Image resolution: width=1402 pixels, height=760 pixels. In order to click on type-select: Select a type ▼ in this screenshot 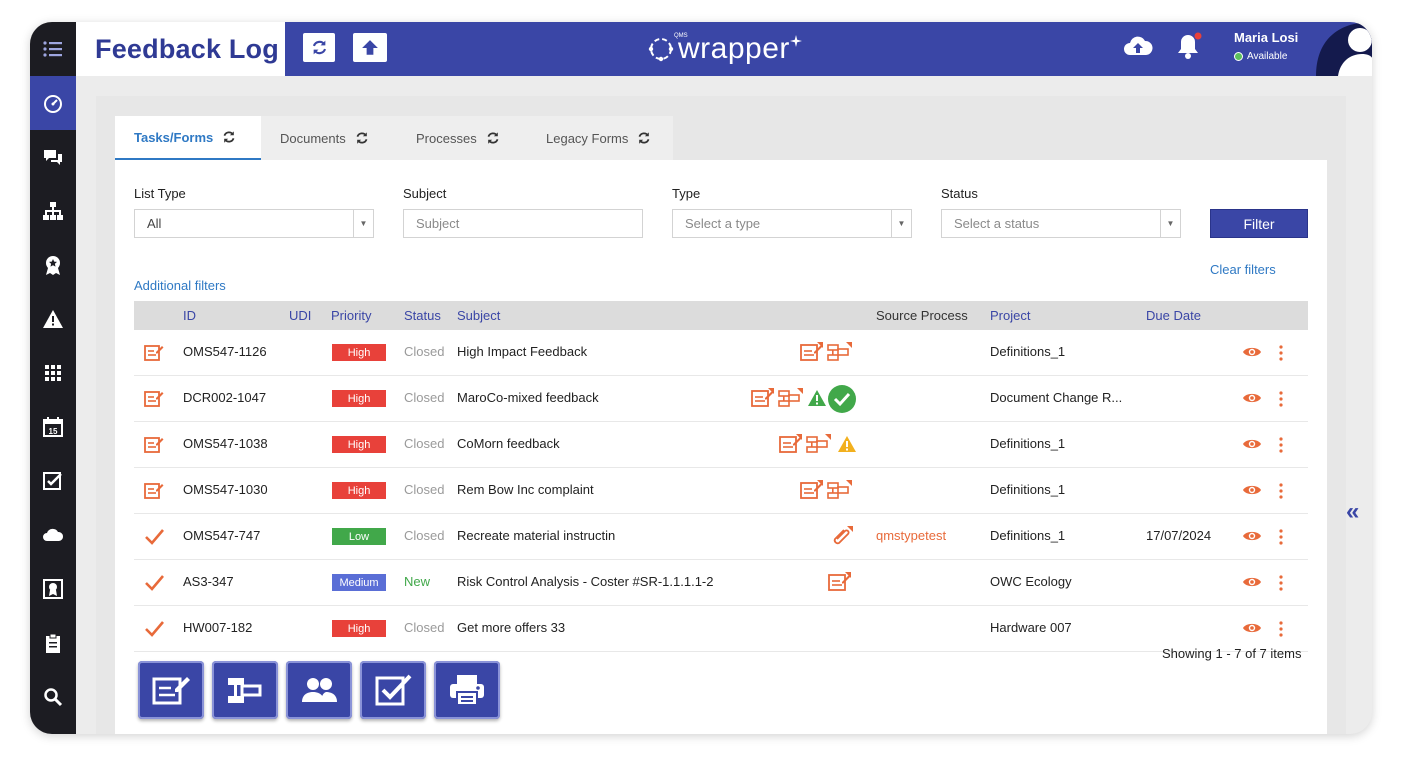, I will do `click(792, 223)`.